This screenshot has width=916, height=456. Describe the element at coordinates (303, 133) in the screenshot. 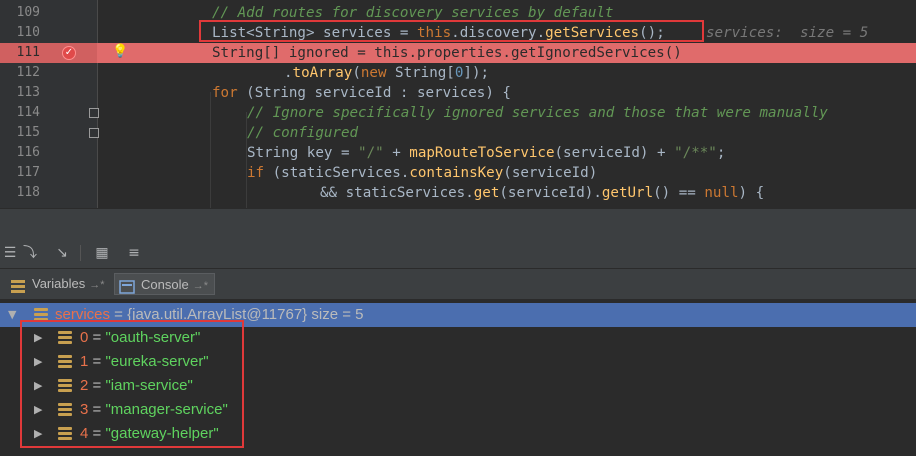

I see `code-comment: // configured` at that location.